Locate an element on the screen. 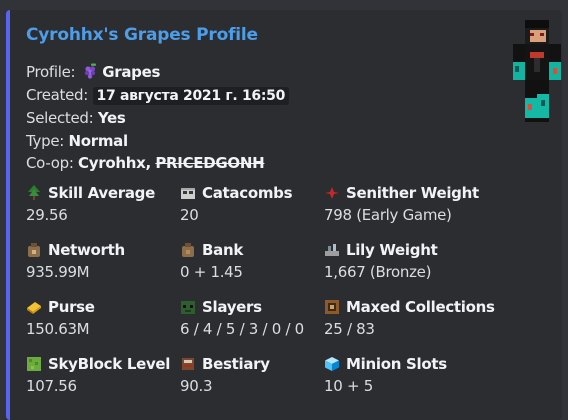 This screenshot has height=420, width=568. field-value: 150.63M is located at coordinates (58, 329).